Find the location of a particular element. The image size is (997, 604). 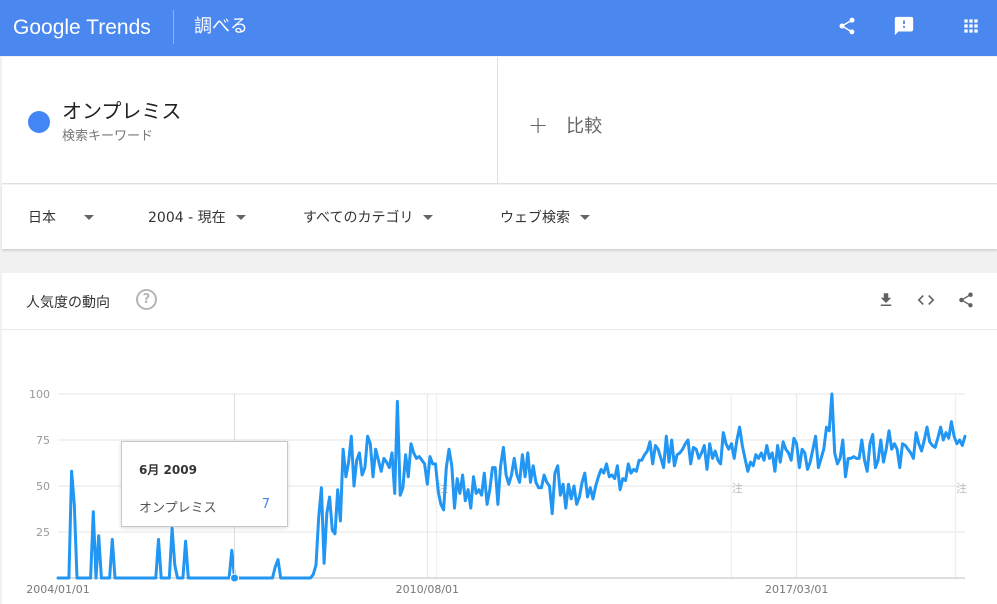

chart-tooltip: 6月 2009 オンプレミス 7 is located at coordinates (204, 484).